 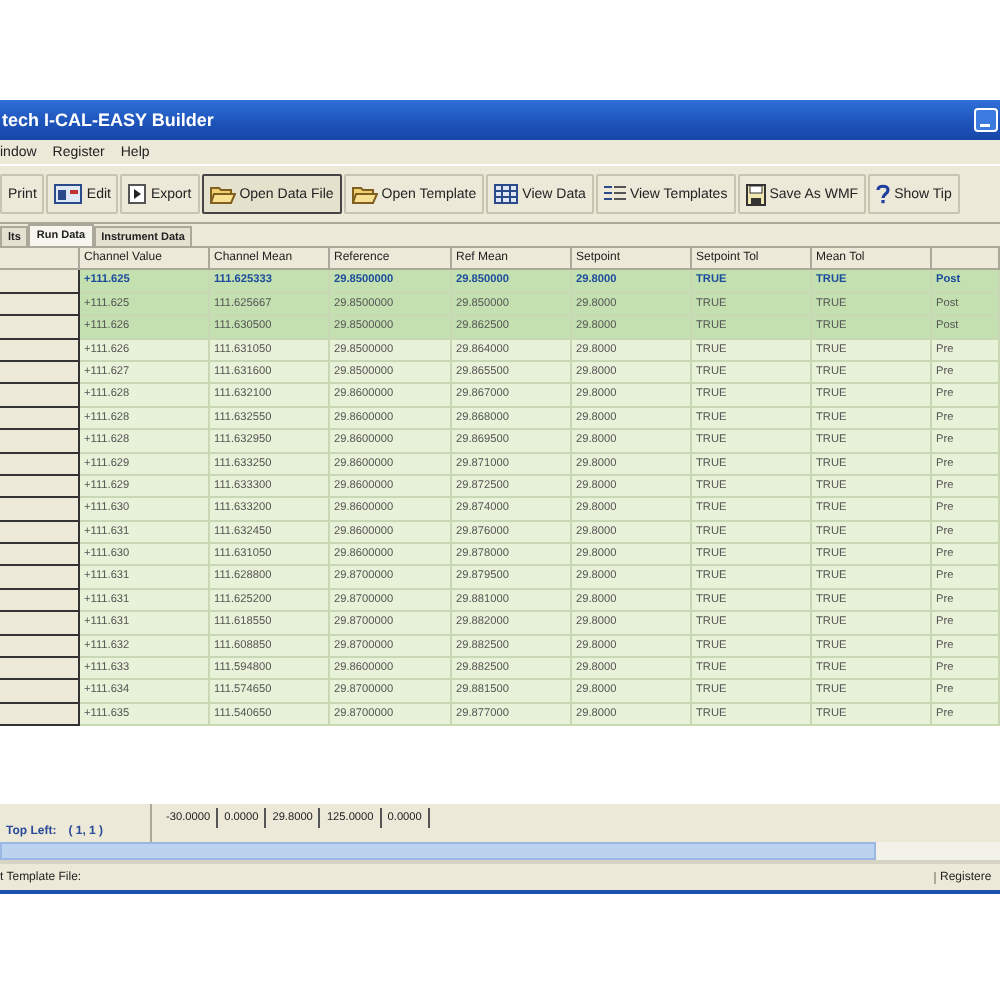 What do you see at coordinates (108, 120) in the screenshot?
I see `window-title: tech I-CAL-EASY Builder` at bounding box center [108, 120].